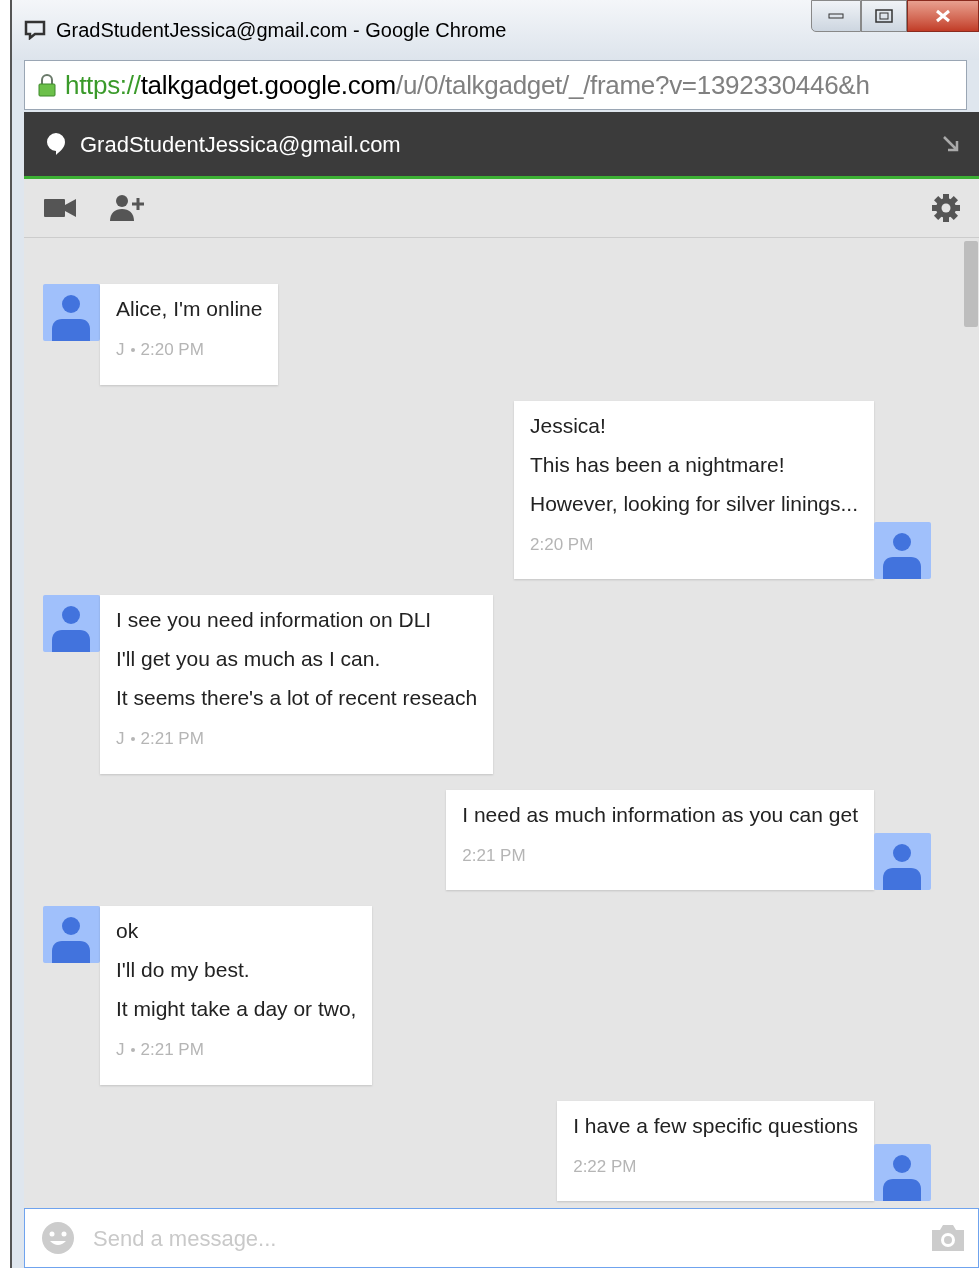 This screenshot has width=979, height=1268. I want to click on url-text: https://talkgadget.google.com/u/0/talkgadget/_/frame?v=1392330446&h, so click(467, 85).